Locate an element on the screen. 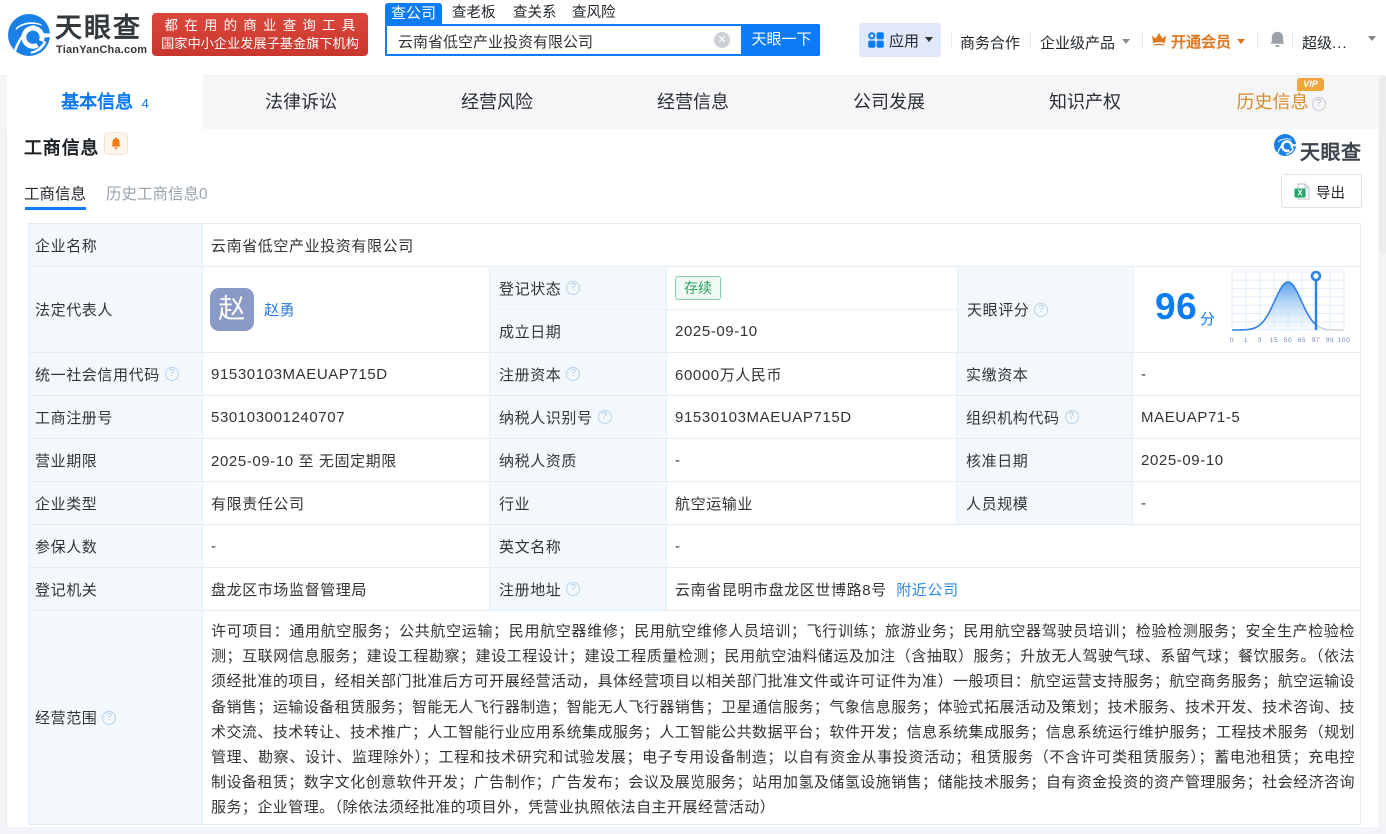  svg-text: 50 is located at coordinates (1288, 340).